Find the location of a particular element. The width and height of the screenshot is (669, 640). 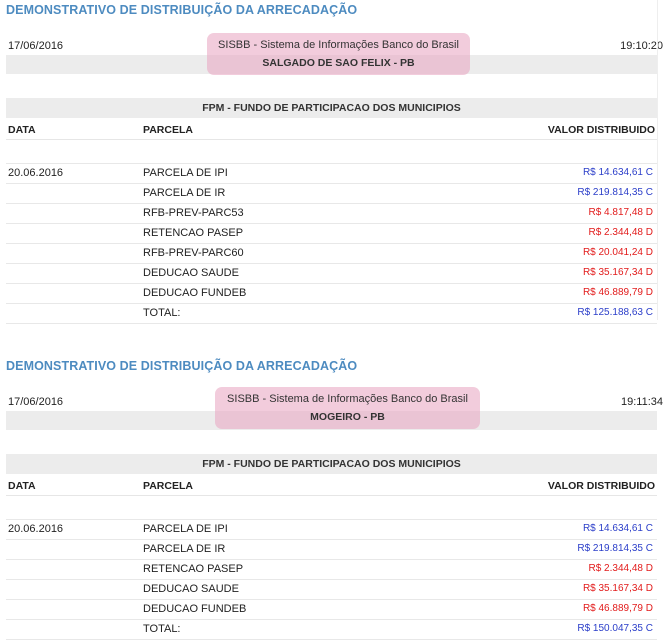

row-value: R$ 125.188,63 C is located at coordinates (615, 312).